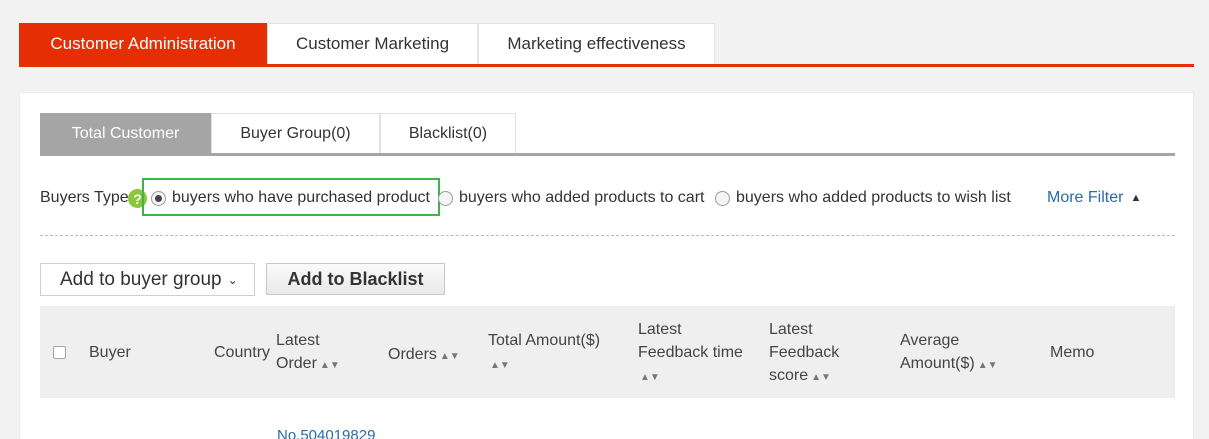  What do you see at coordinates (789, 375) in the screenshot?
I see `header-text: score` at bounding box center [789, 375].